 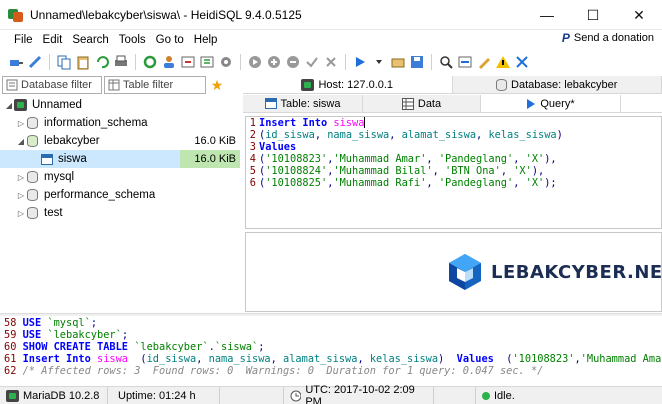 I want to click on format-icon, so click(x=484, y=62).